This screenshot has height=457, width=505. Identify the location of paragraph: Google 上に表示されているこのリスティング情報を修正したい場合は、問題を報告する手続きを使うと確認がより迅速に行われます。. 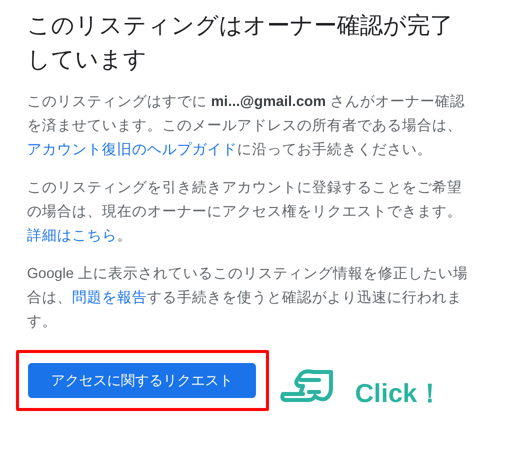
(248, 298).